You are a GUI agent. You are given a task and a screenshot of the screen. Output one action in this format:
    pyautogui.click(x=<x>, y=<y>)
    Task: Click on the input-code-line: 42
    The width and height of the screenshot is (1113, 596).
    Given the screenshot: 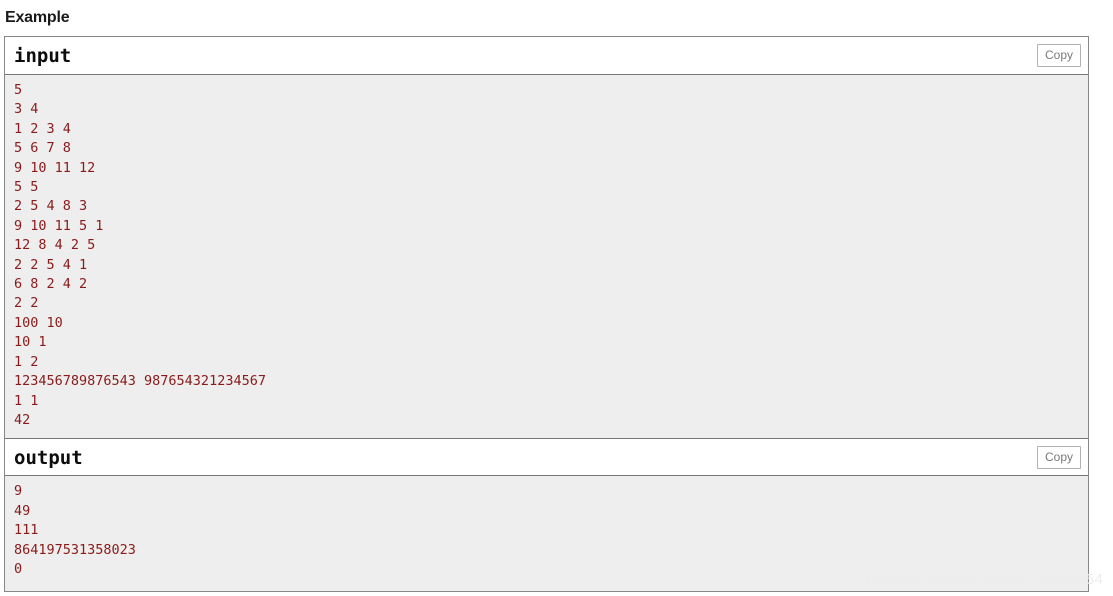 What is the action you would take?
    pyautogui.click(x=22, y=419)
    